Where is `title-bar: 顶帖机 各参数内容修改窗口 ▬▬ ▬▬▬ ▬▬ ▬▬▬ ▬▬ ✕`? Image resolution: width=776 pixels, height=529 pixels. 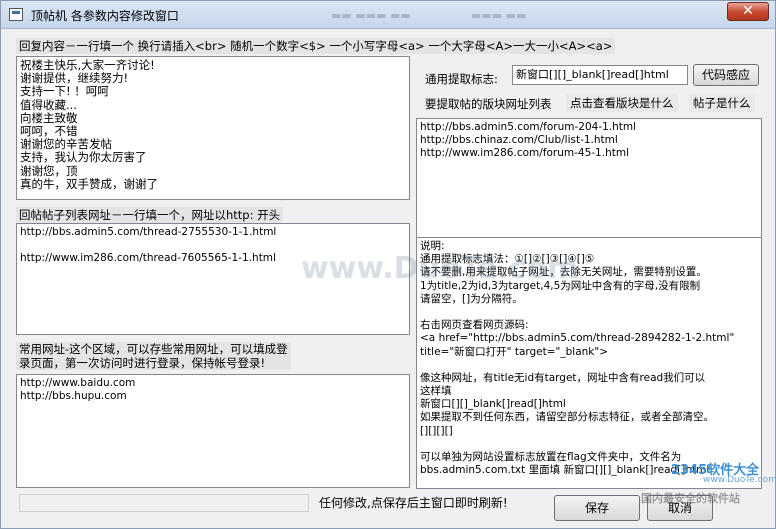 title-bar: 顶帖机 各参数内容修改窗口 ▬▬ ▬▬▬ ▬▬ ▬▬▬ ▬▬ ✕ is located at coordinates (388, 15).